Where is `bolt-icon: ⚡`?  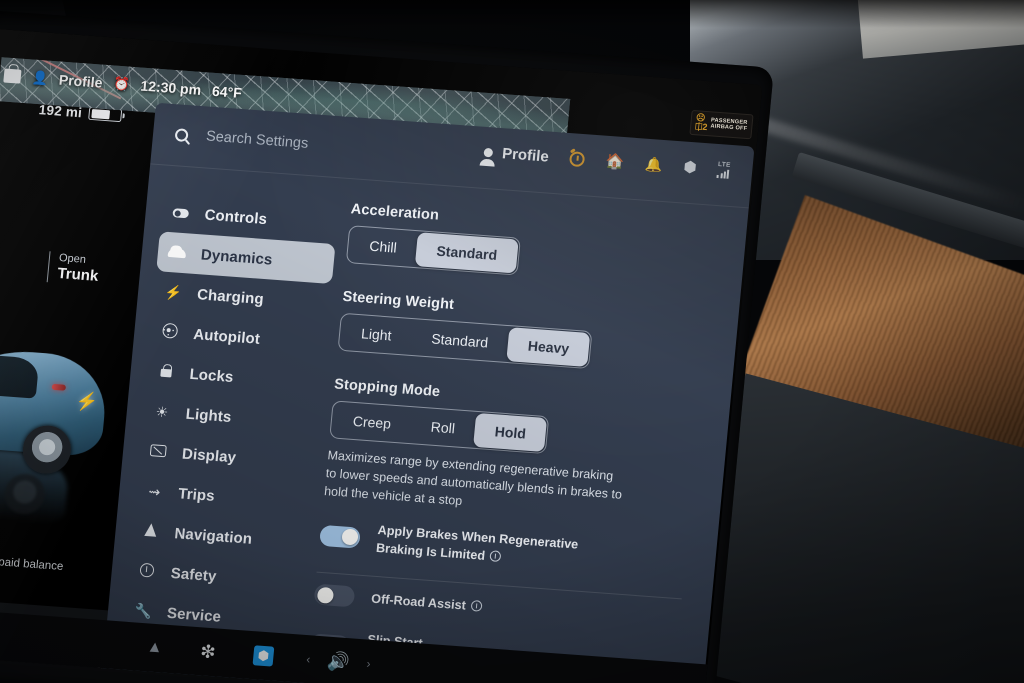 bolt-icon: ⚡ is located at coordinates (173, 292).